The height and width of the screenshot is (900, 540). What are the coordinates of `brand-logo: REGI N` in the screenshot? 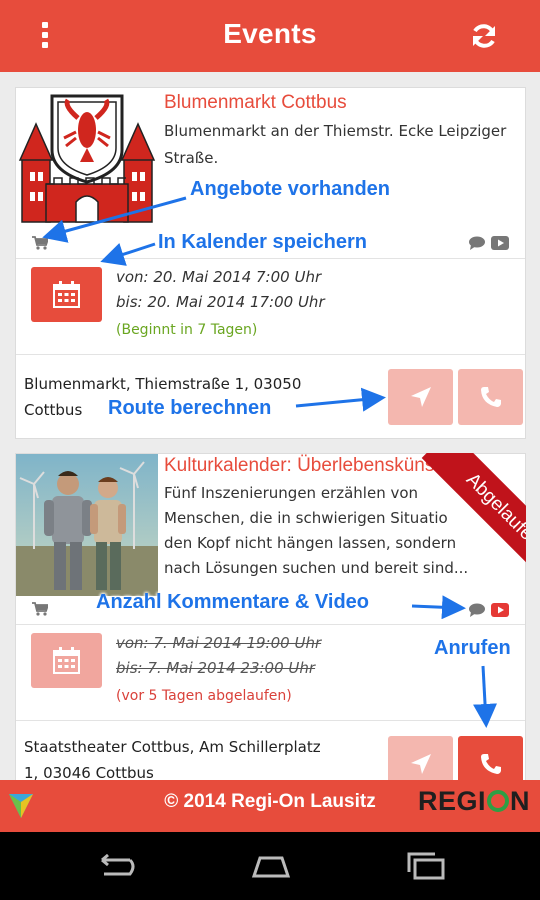 It's located at (474, 801).